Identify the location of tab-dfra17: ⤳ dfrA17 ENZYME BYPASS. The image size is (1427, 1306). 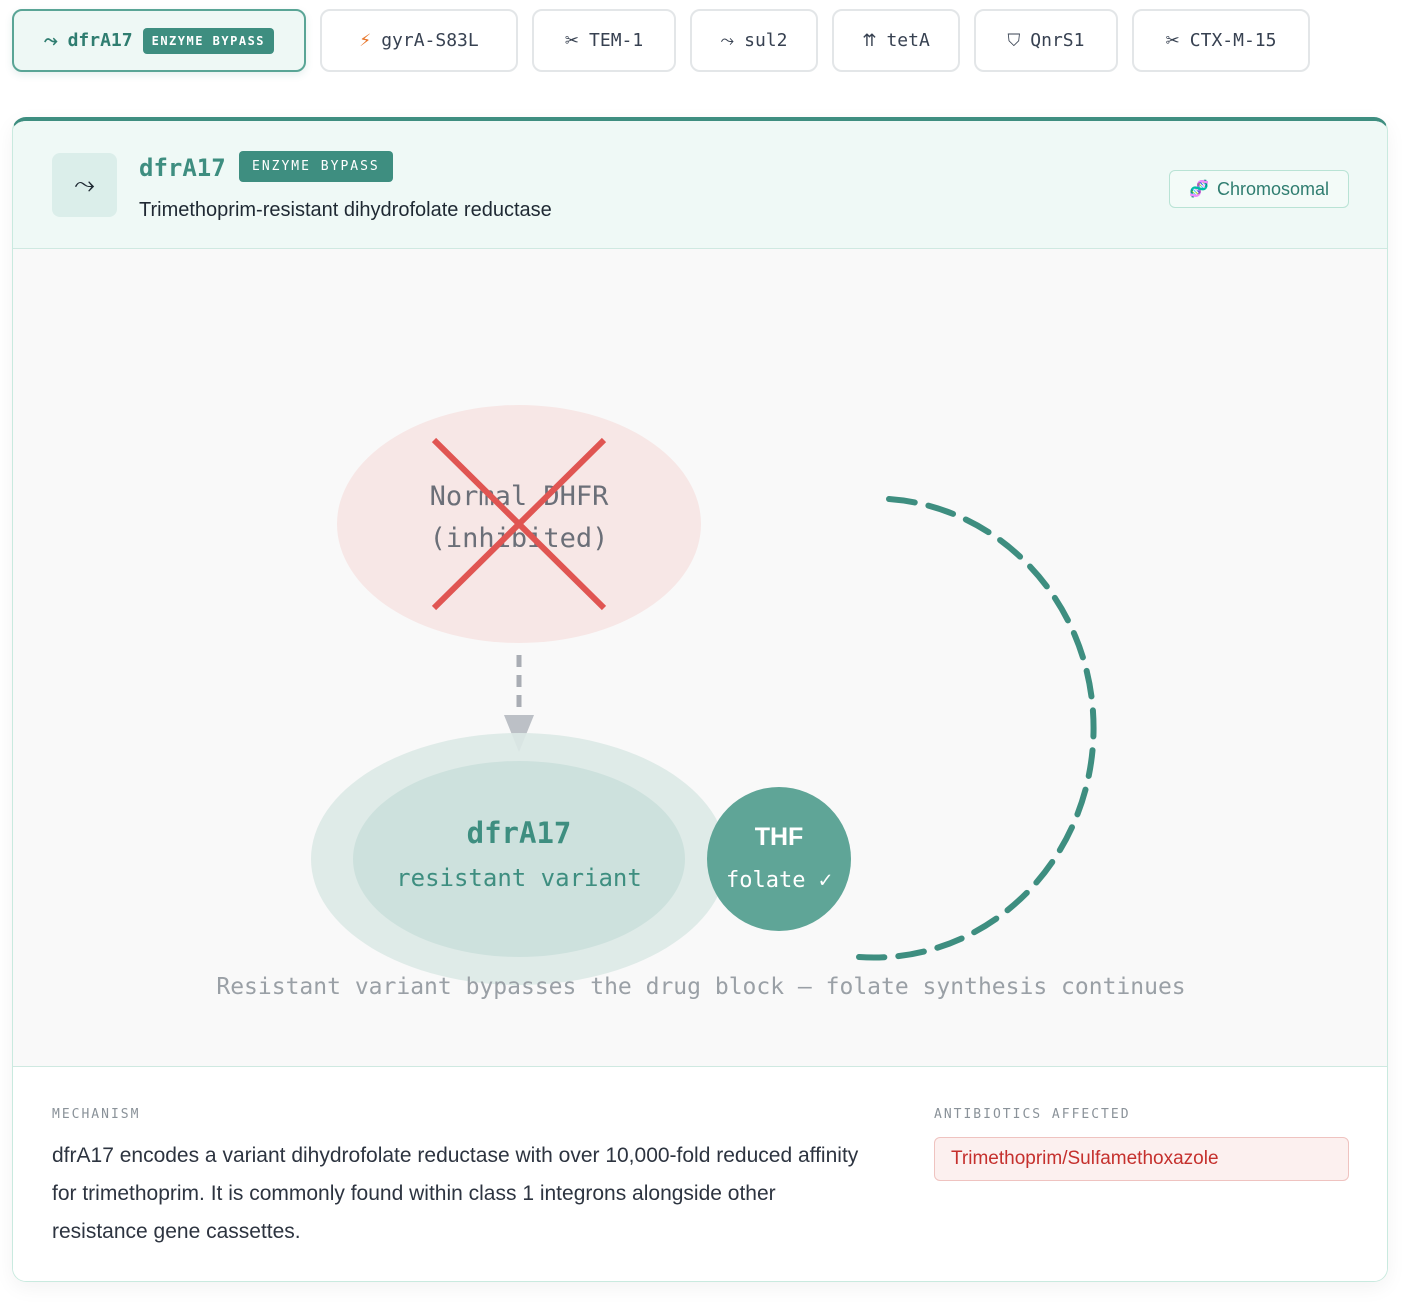
(159, 40).